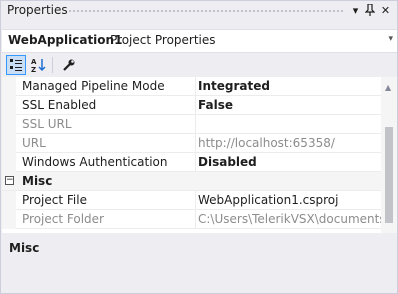 The image size is (398, 294). Describe the element at coordinates (33, 69) in the screenshot. I see `svg-text: Z` at that location.